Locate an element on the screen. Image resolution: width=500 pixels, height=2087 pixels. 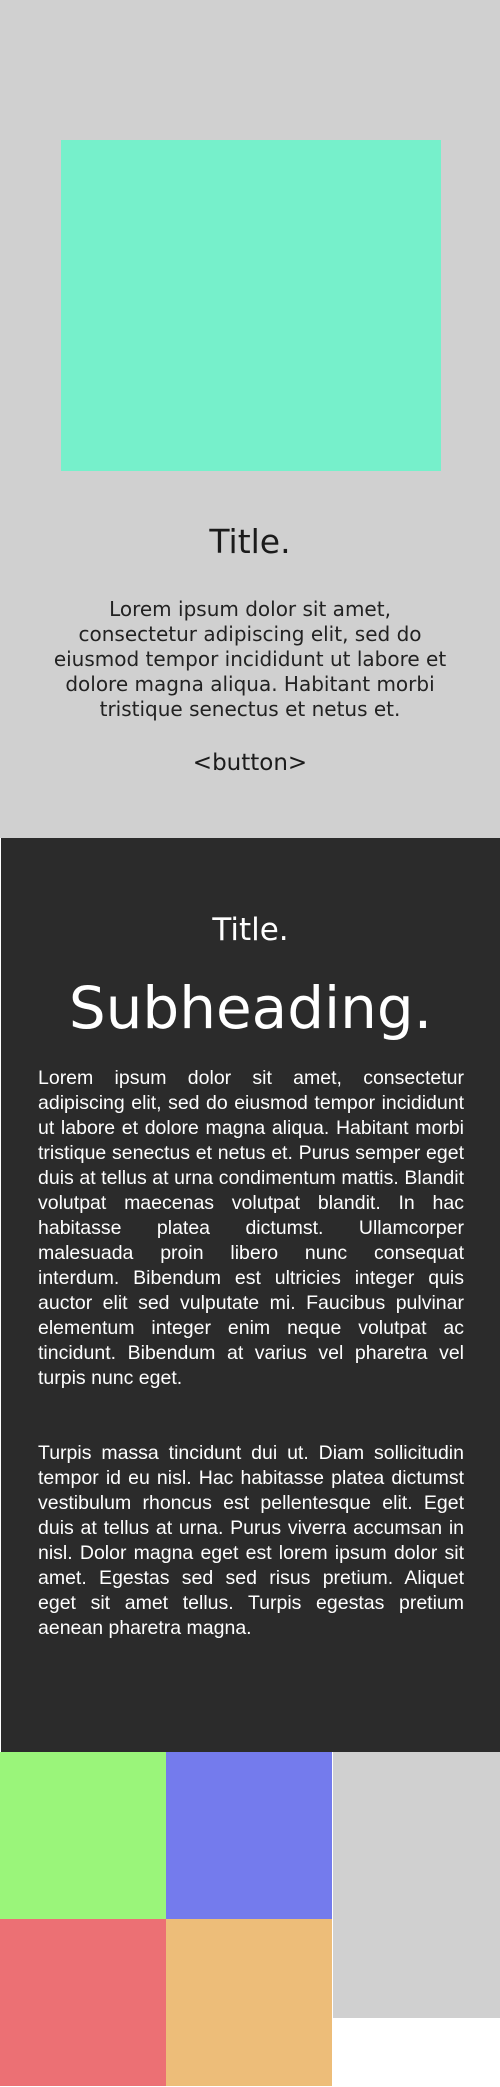
gray-tile is located at coordinates (416, 1885).